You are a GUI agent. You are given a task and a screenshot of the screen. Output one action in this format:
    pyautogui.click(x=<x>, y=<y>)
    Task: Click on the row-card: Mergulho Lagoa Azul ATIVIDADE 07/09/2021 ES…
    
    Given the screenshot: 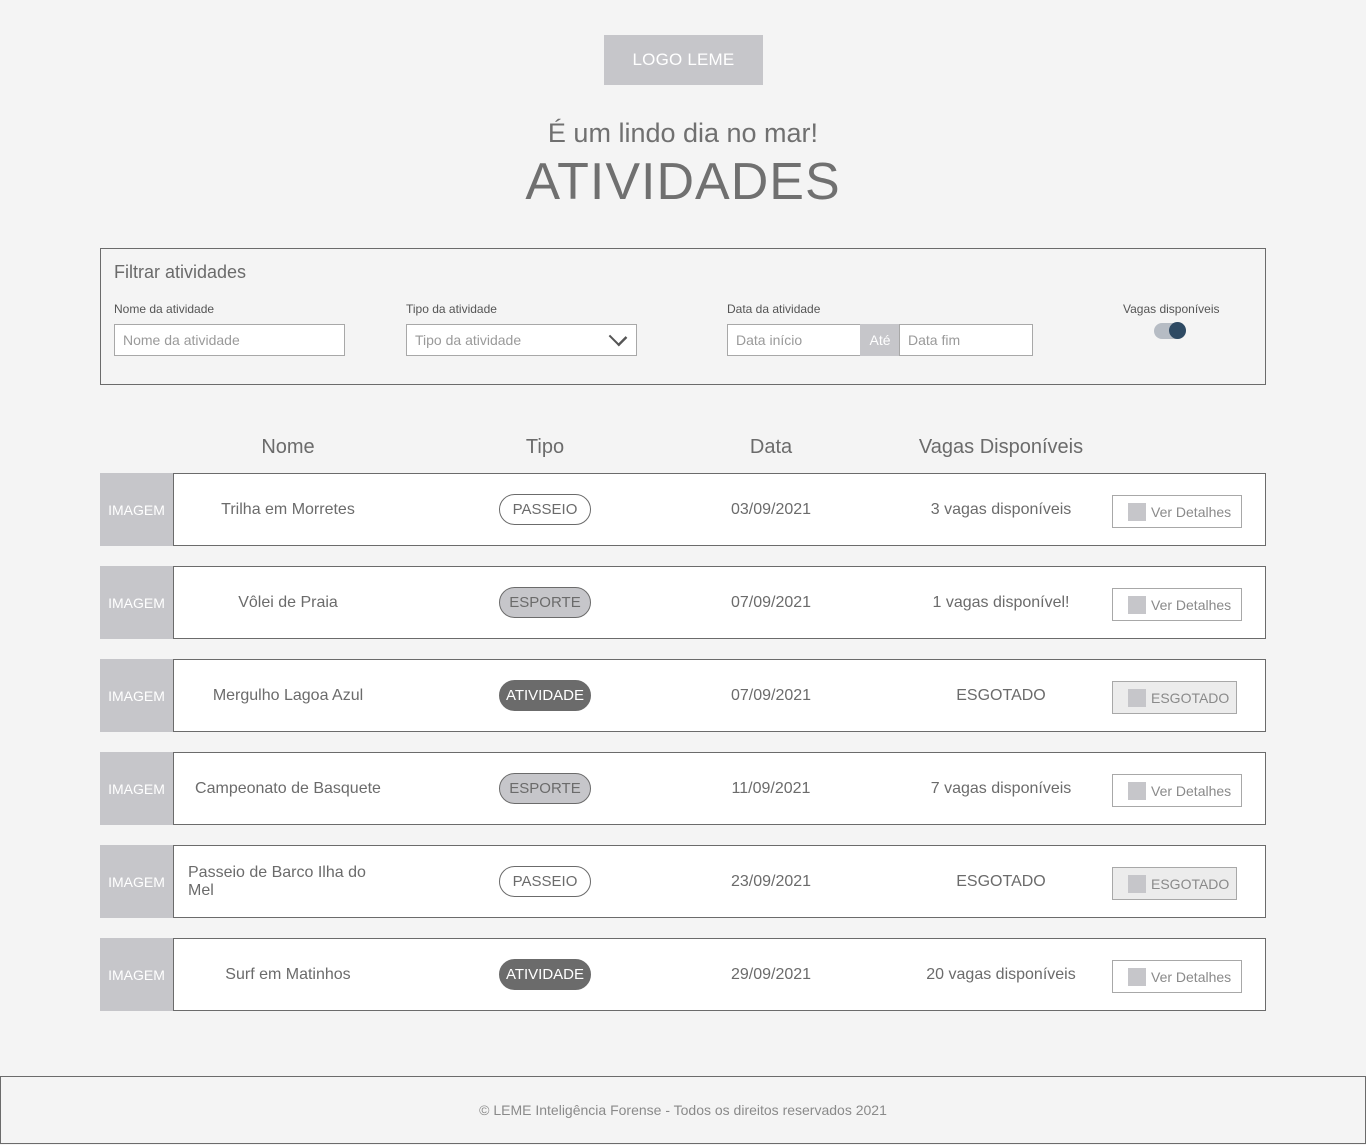 What is the action you would take?
    pyautogui.click(x=719, y=695)
    